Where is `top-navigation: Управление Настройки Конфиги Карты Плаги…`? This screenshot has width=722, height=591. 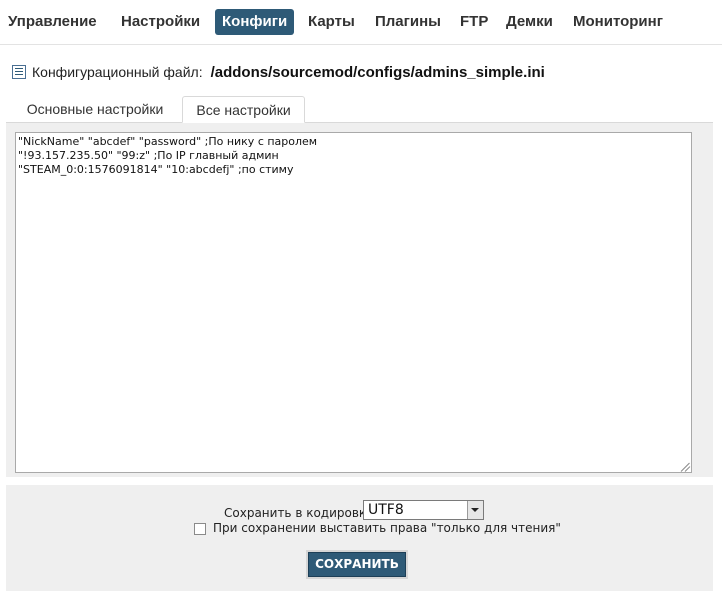
top-navigation: Управление Настройки Конфиги Карты Плаги… is located at coordinates (361, 22).